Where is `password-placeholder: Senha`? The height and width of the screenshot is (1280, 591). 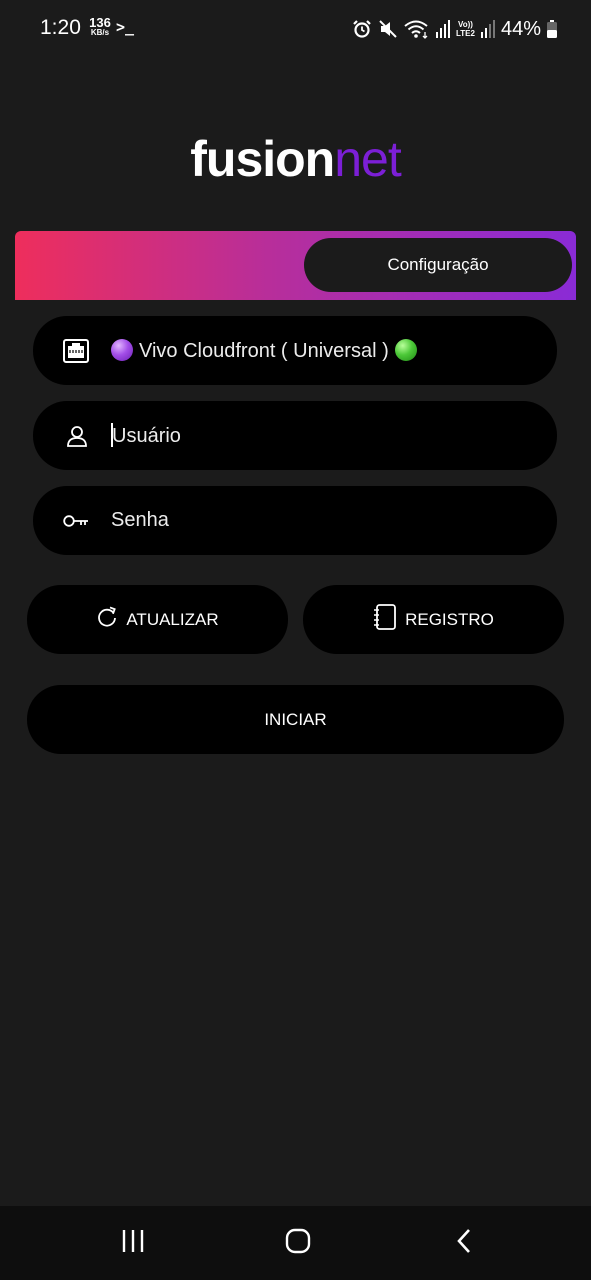 password-placeholder: Senha is located at coordinates (140, 520).